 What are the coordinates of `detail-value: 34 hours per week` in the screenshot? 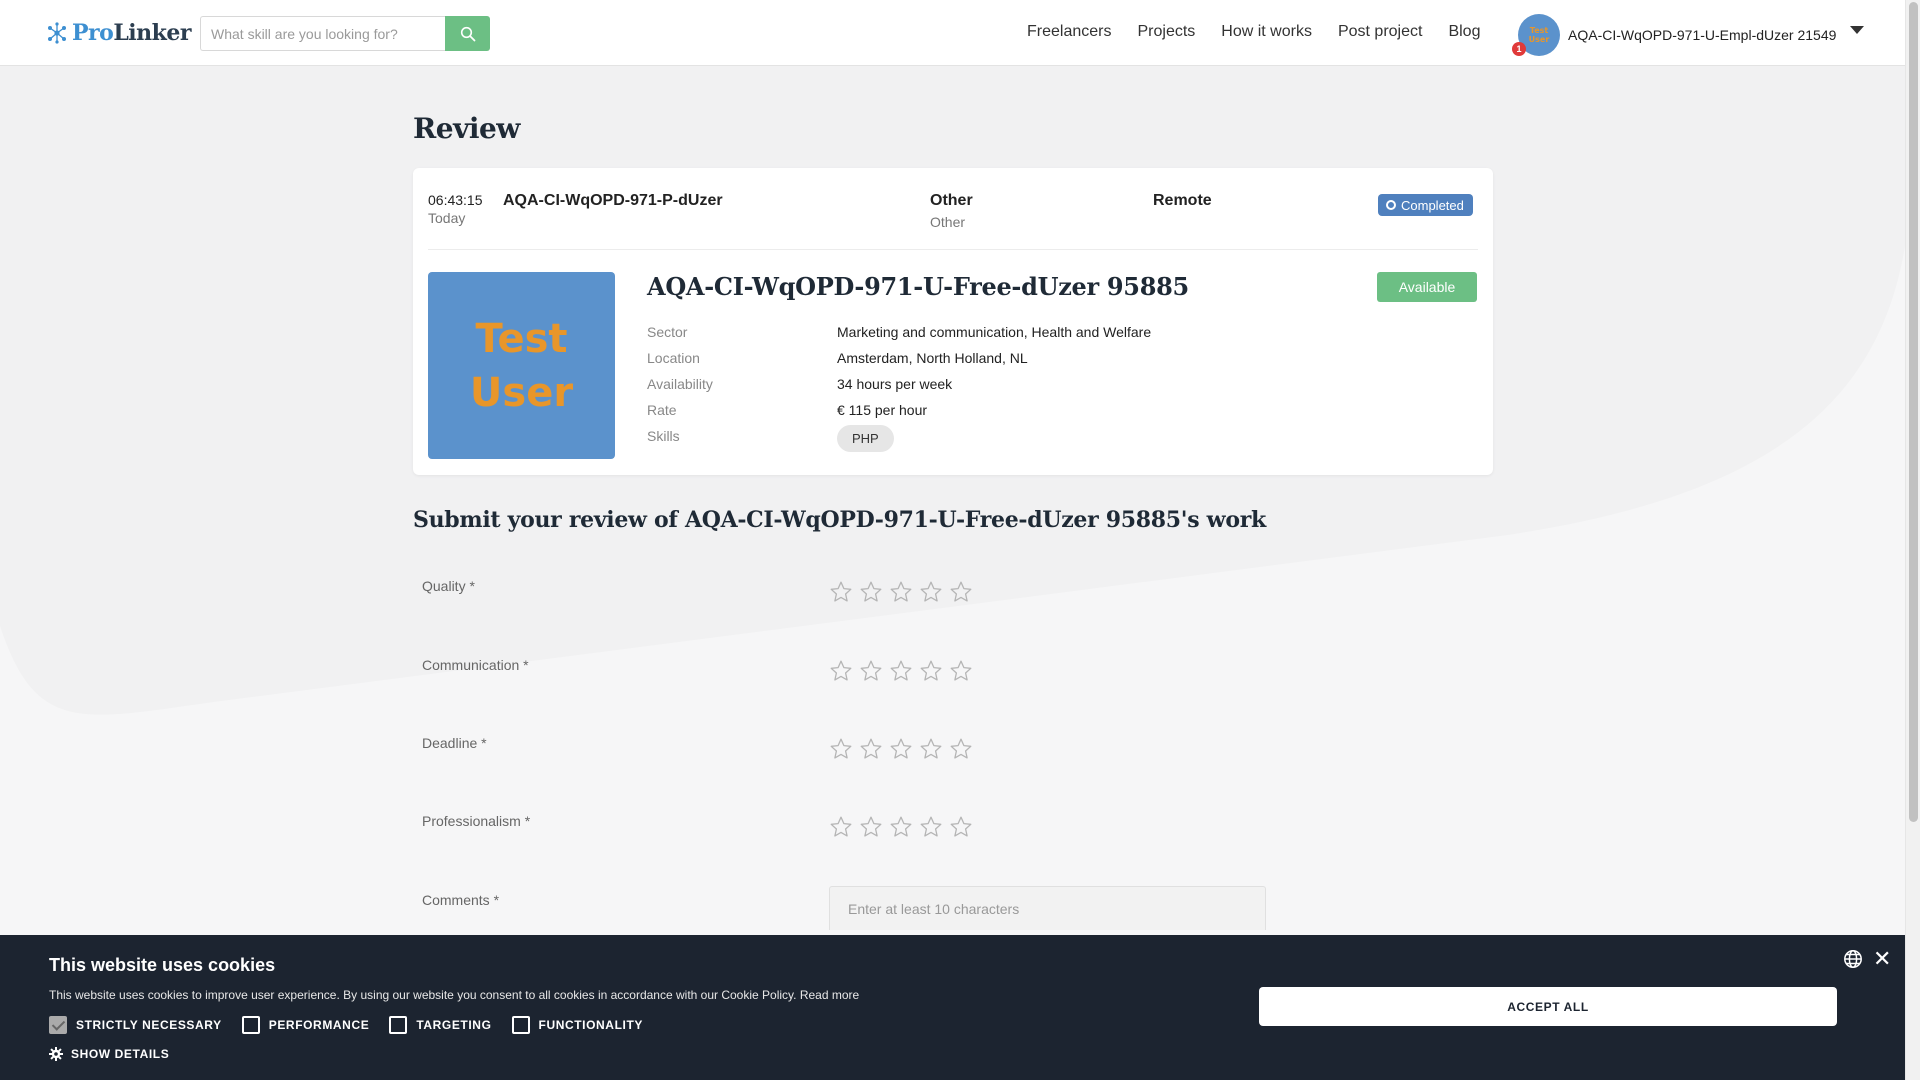 It's located at (895, 384).